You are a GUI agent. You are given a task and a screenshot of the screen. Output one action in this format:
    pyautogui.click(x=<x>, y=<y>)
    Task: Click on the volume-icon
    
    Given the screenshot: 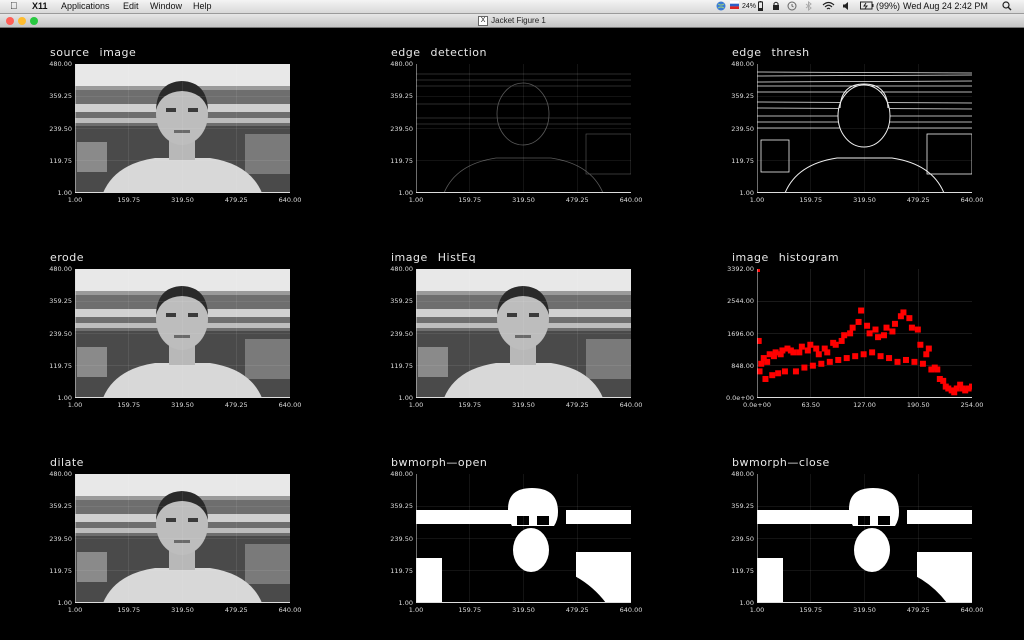 What is the action you would take?
    pyautogui.click(x=847, y=6)
    